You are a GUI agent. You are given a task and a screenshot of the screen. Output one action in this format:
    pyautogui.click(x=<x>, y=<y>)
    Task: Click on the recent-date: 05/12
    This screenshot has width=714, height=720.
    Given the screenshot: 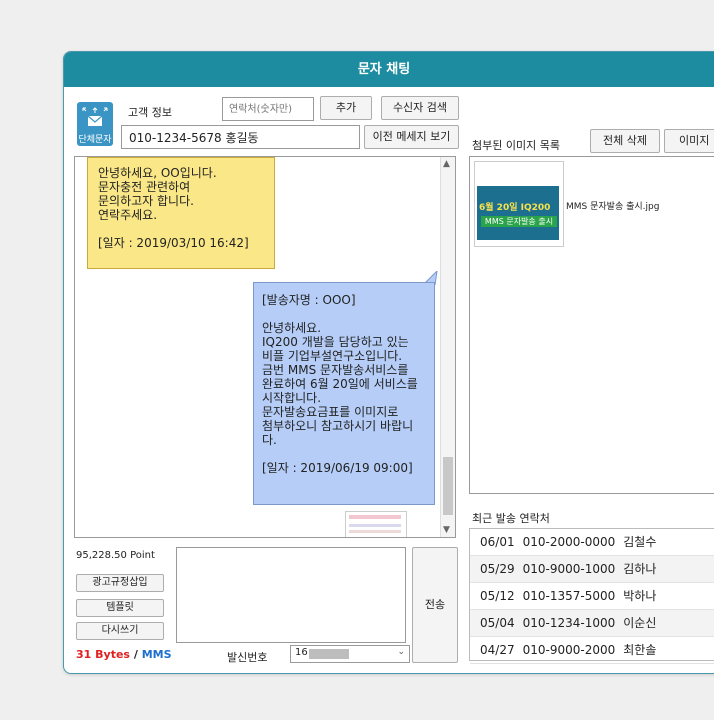 What is the action you would take?
    pyautogui.click(x=497, y=596)
    